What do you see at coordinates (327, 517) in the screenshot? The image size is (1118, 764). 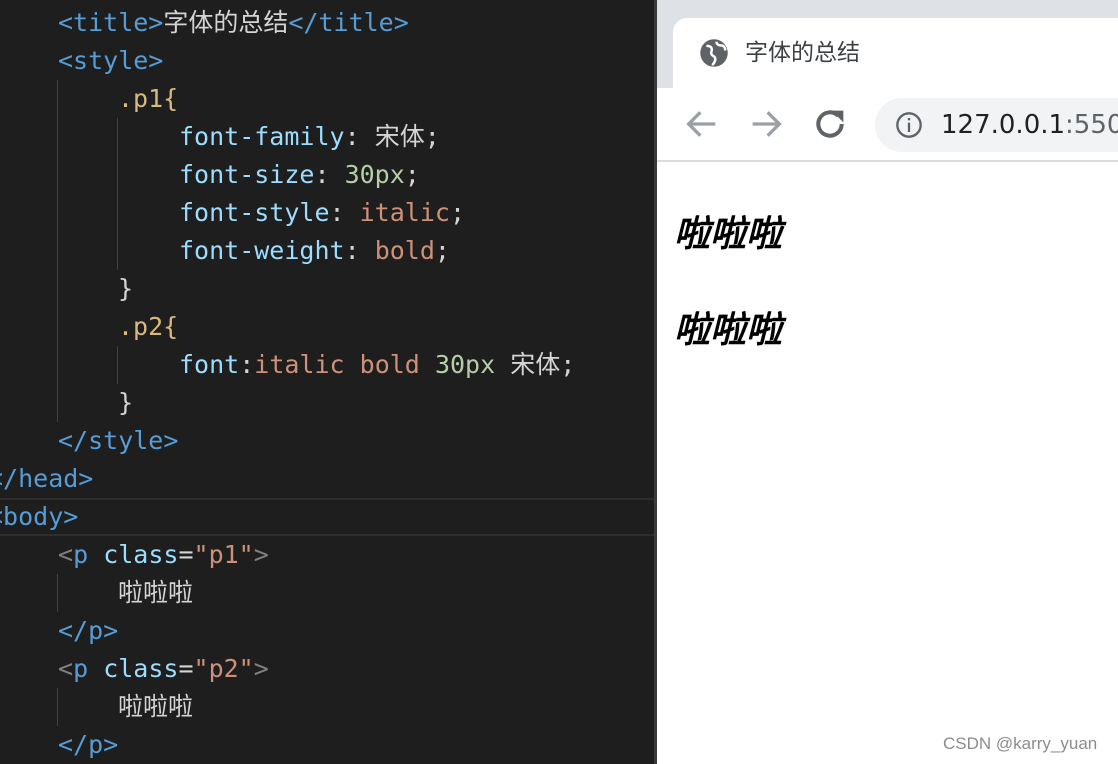 I see `current-line-highlight` at bounding box center [327, 517].